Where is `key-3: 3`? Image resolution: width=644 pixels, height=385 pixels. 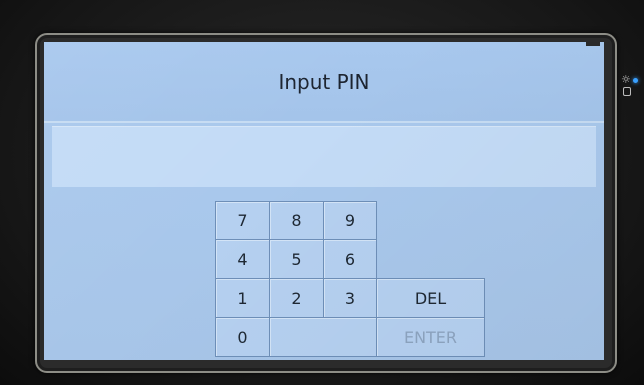
key-3: 3 is located at coordinates (350, 298).